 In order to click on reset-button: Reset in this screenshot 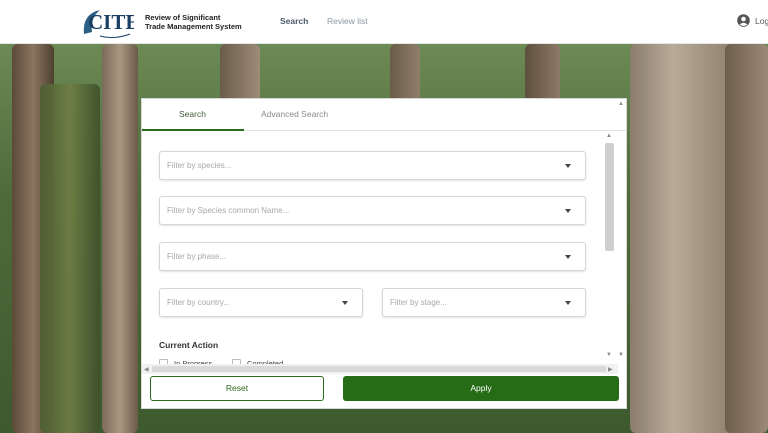, I will do `click(237, 388)`.